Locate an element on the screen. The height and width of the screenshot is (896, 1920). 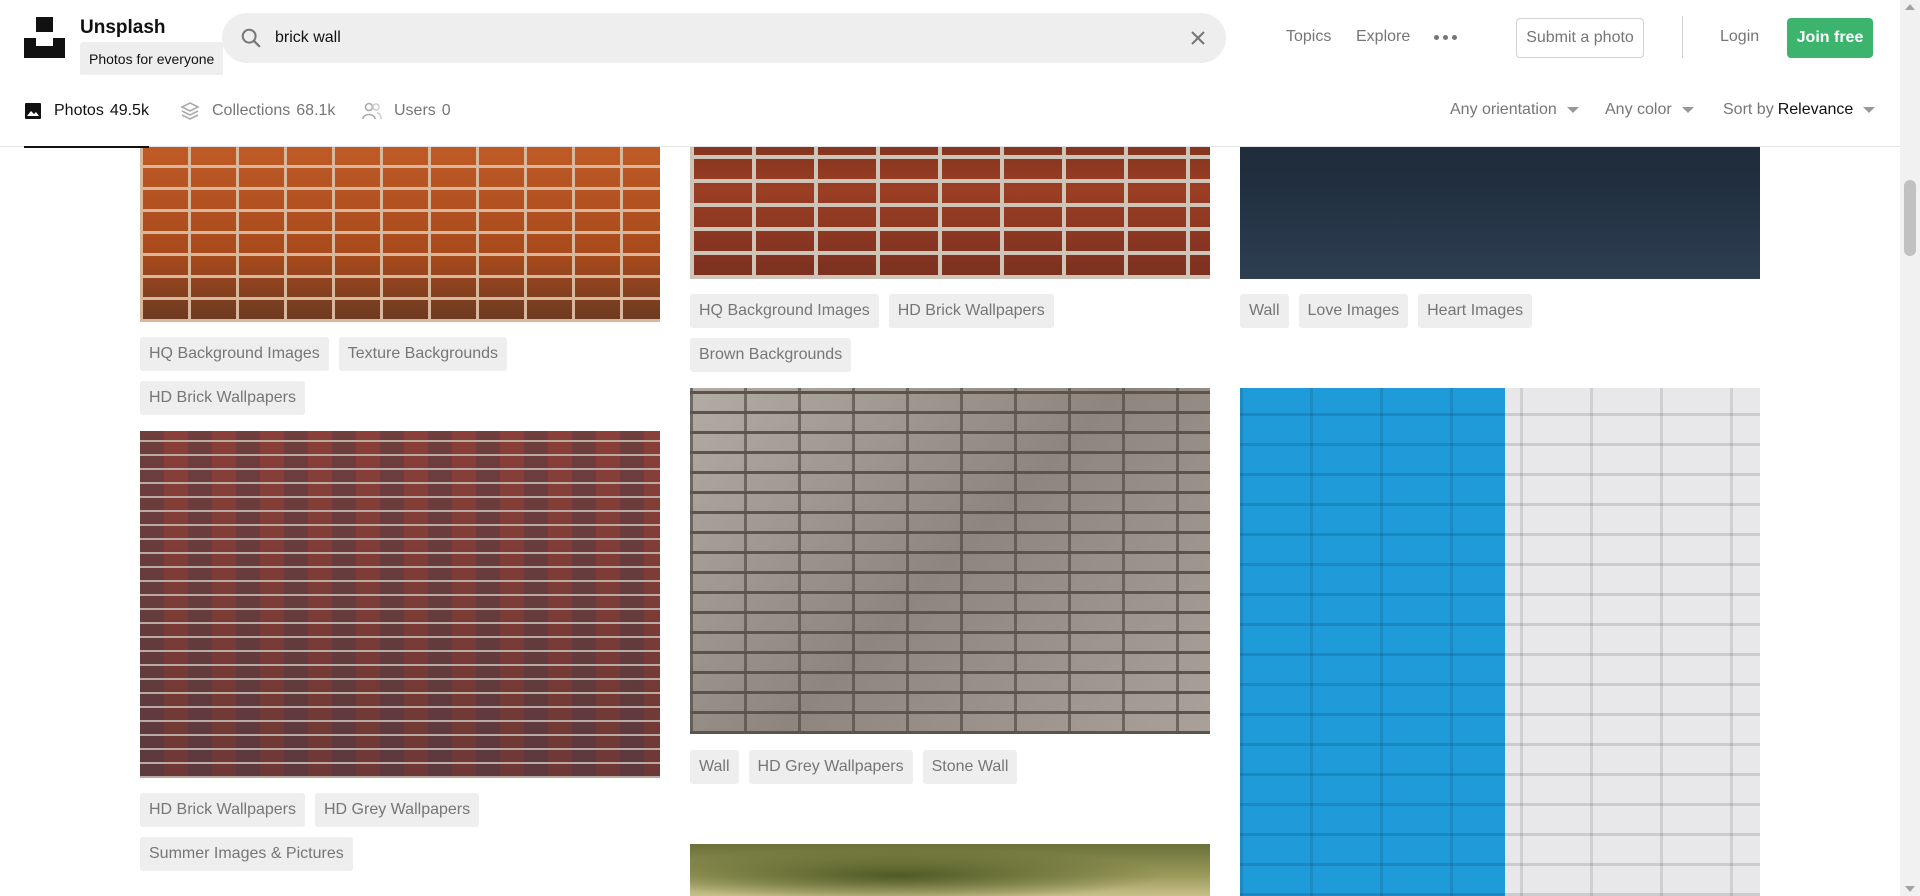
search-input is located at coordinates (715, 38).